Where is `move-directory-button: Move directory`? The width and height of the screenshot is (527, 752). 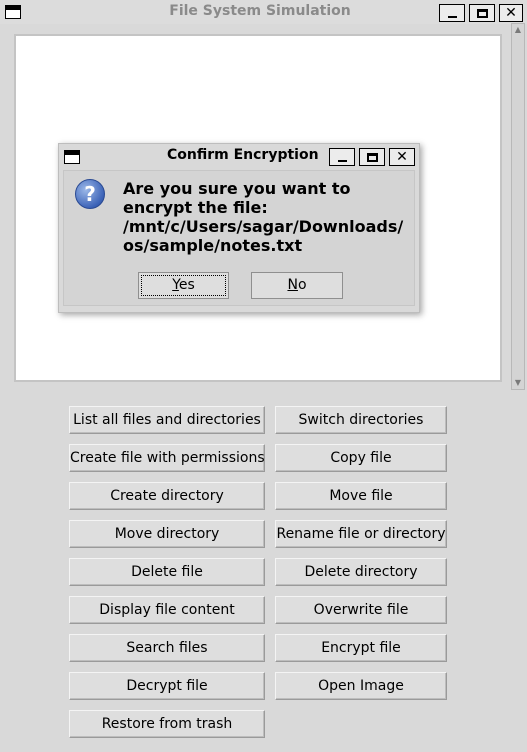
move-directory-button: Move directory is located at coordinates (167, 534).